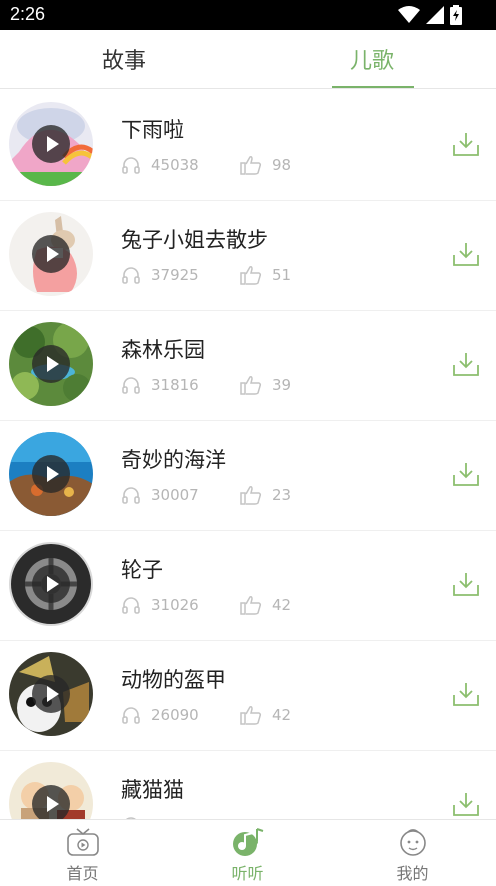 The image size is (496, 886). I want to click on list-item: 藏猫猫, so click(248, 784).